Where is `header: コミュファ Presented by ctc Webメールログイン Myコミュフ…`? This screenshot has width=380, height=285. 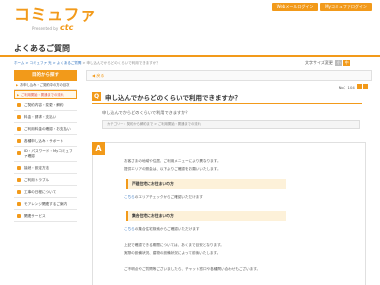 header: コミュファ Presented by ctc Webメールログイン Myコミュフ… is located at coordinates (190, 17).